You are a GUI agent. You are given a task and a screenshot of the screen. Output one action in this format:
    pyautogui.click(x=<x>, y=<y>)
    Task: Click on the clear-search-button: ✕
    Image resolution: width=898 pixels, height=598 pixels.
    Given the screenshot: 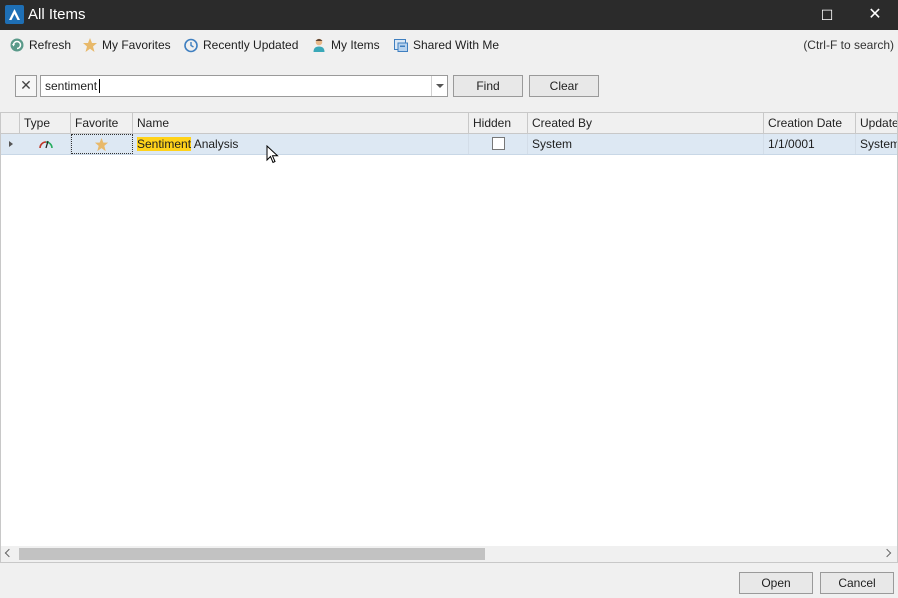 What is the action you would take?
    pyautogui.click(x=26, y=86)
    